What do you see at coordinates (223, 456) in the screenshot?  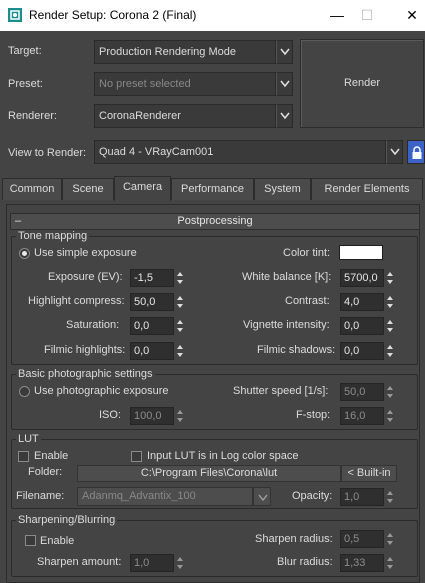 I see `lut-log-label: Input LUT is in Log color space` at bounding box center [223, 456].